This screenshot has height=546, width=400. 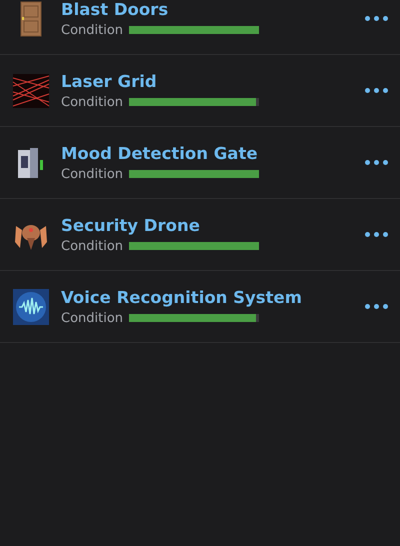 I want to click on device-row: Mood Detection Gate Condition, so click(x=200, y=163).